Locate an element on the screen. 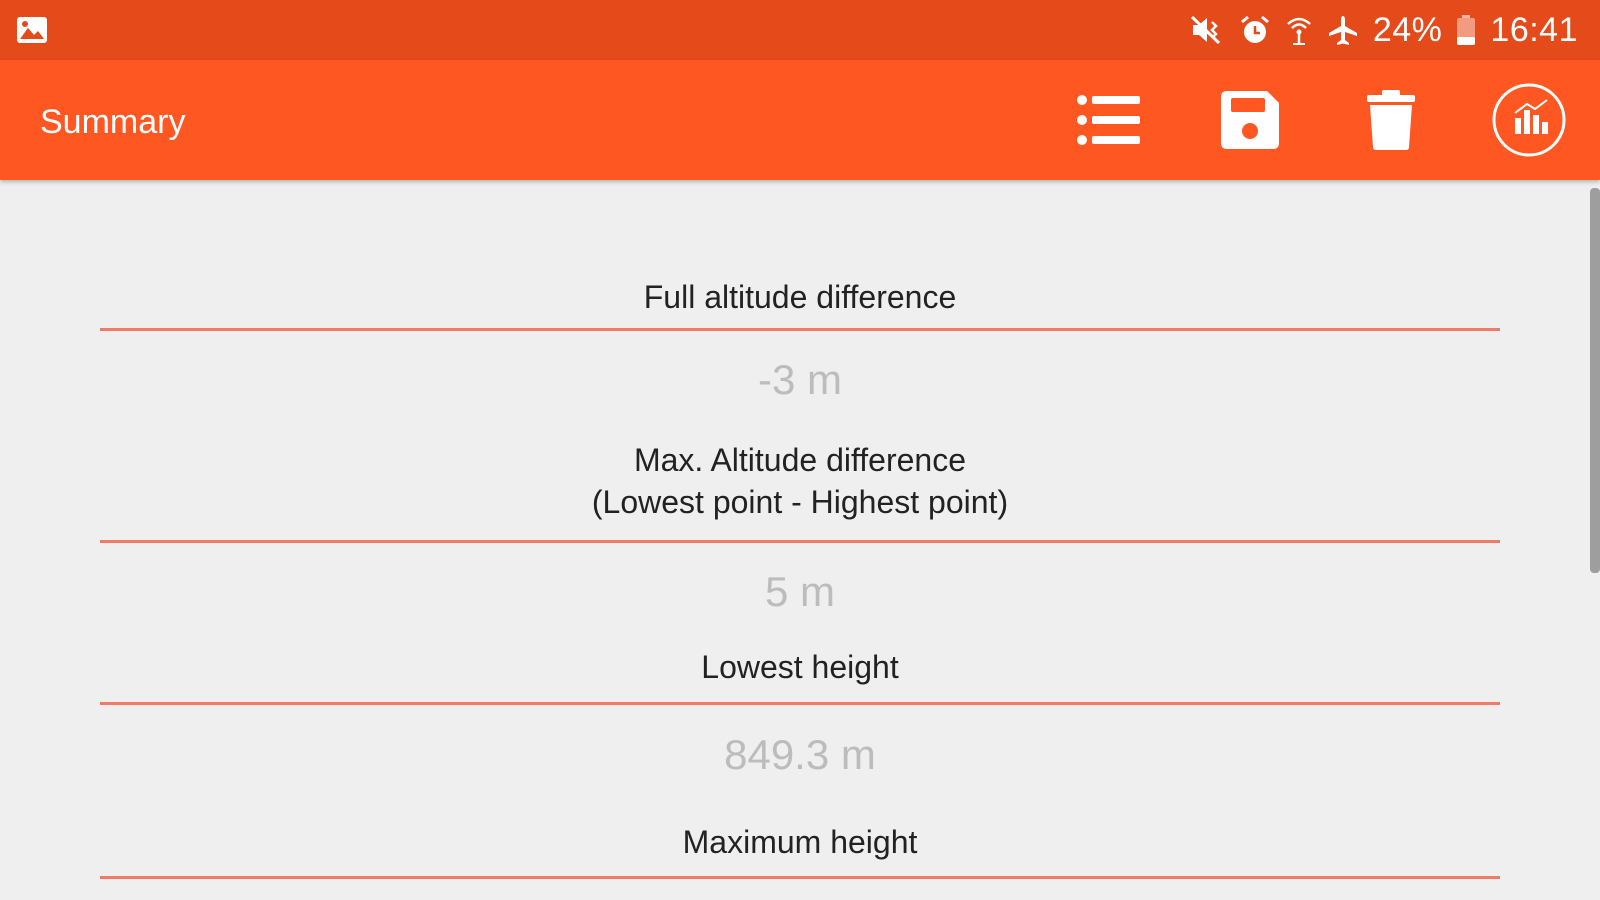 The height and width of the screenshot is (900, 1600). lowest-height-label: Lowest height is located at coordinates (800, 667).